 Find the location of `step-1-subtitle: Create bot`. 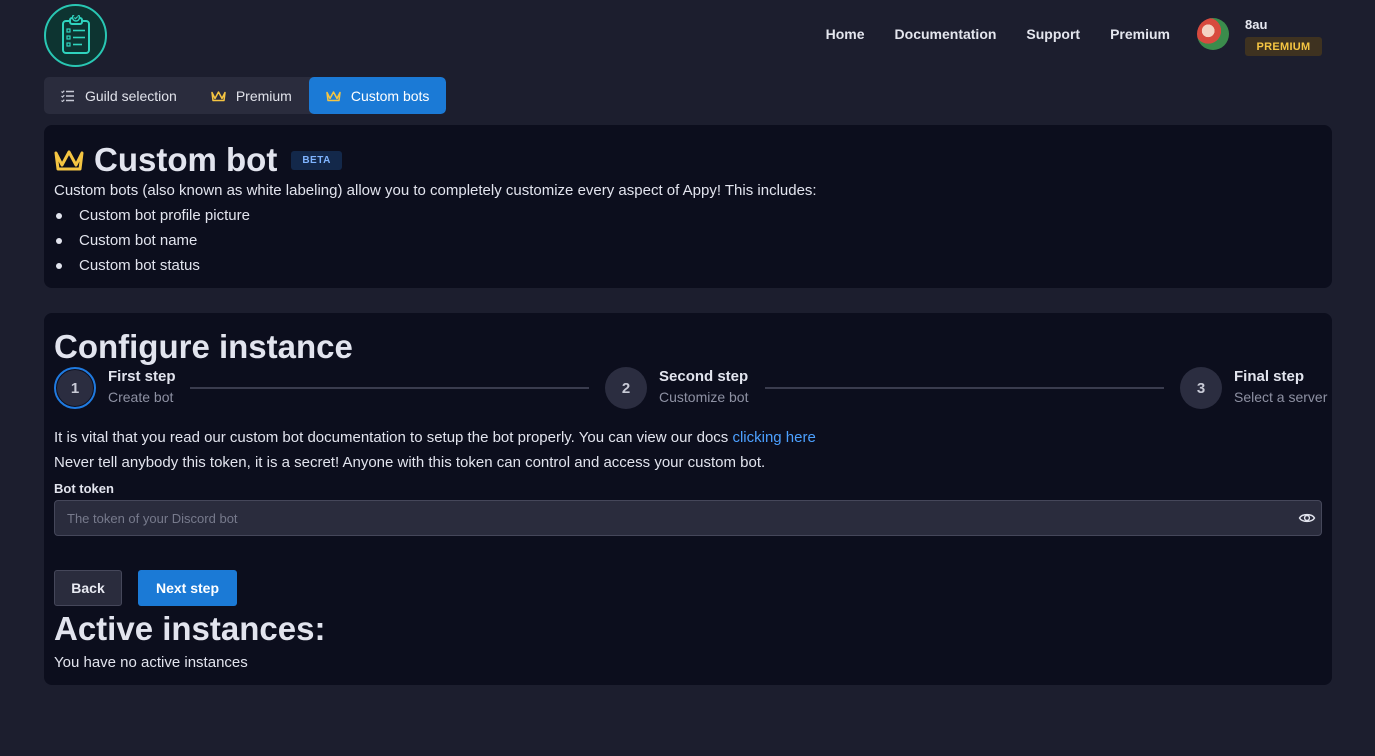

step-1-subtitle: Create bot is located at coordinates (141, 397).